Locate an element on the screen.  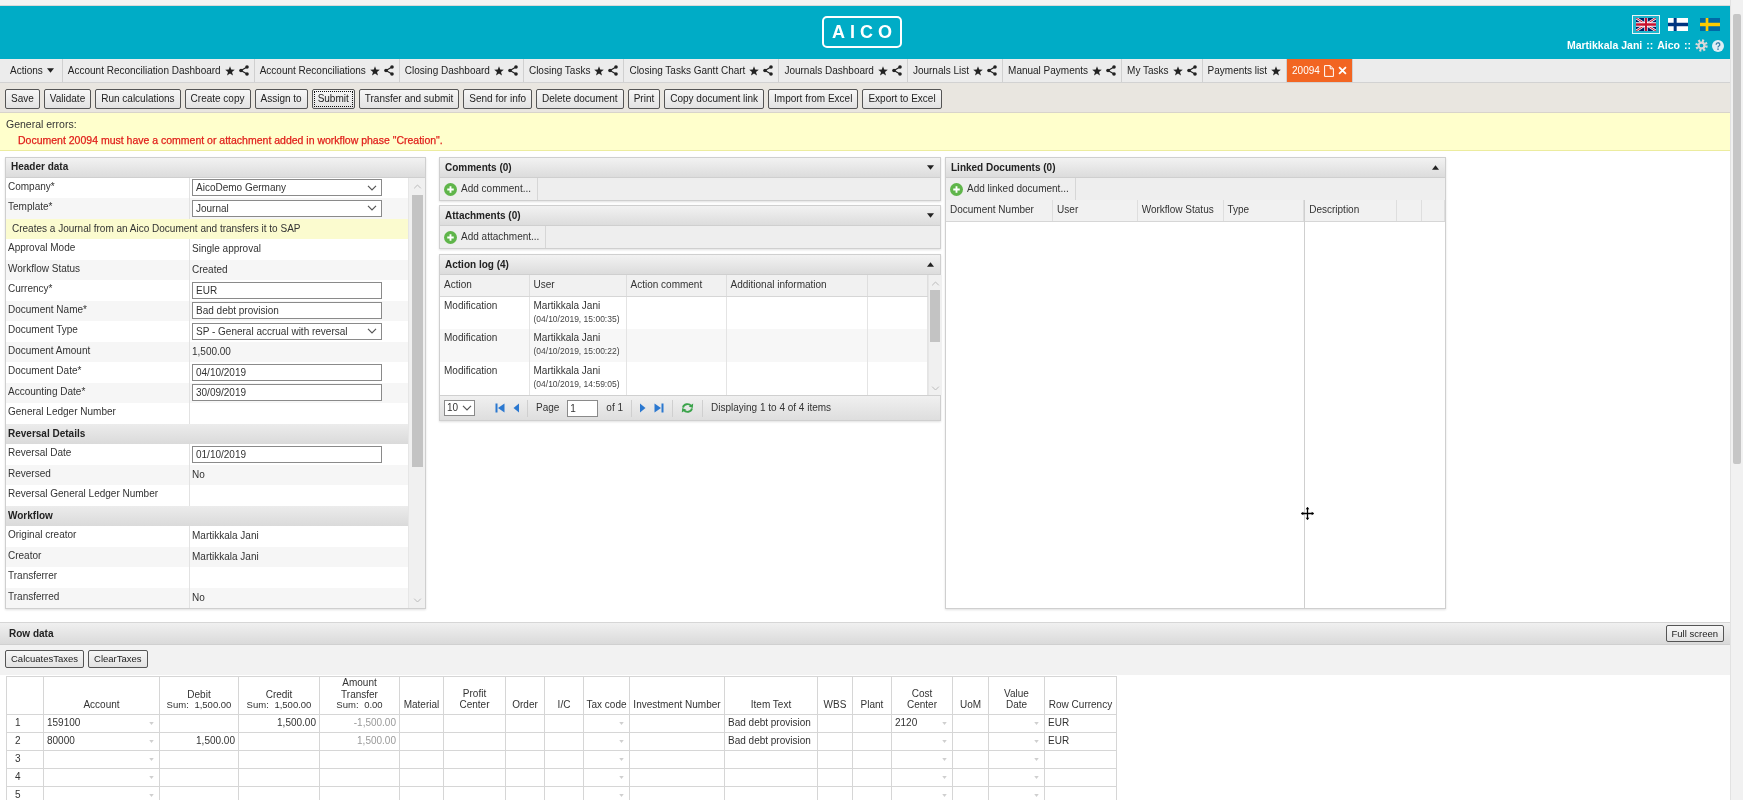
column-header: Value Date is located at coordinates (1016, 695).